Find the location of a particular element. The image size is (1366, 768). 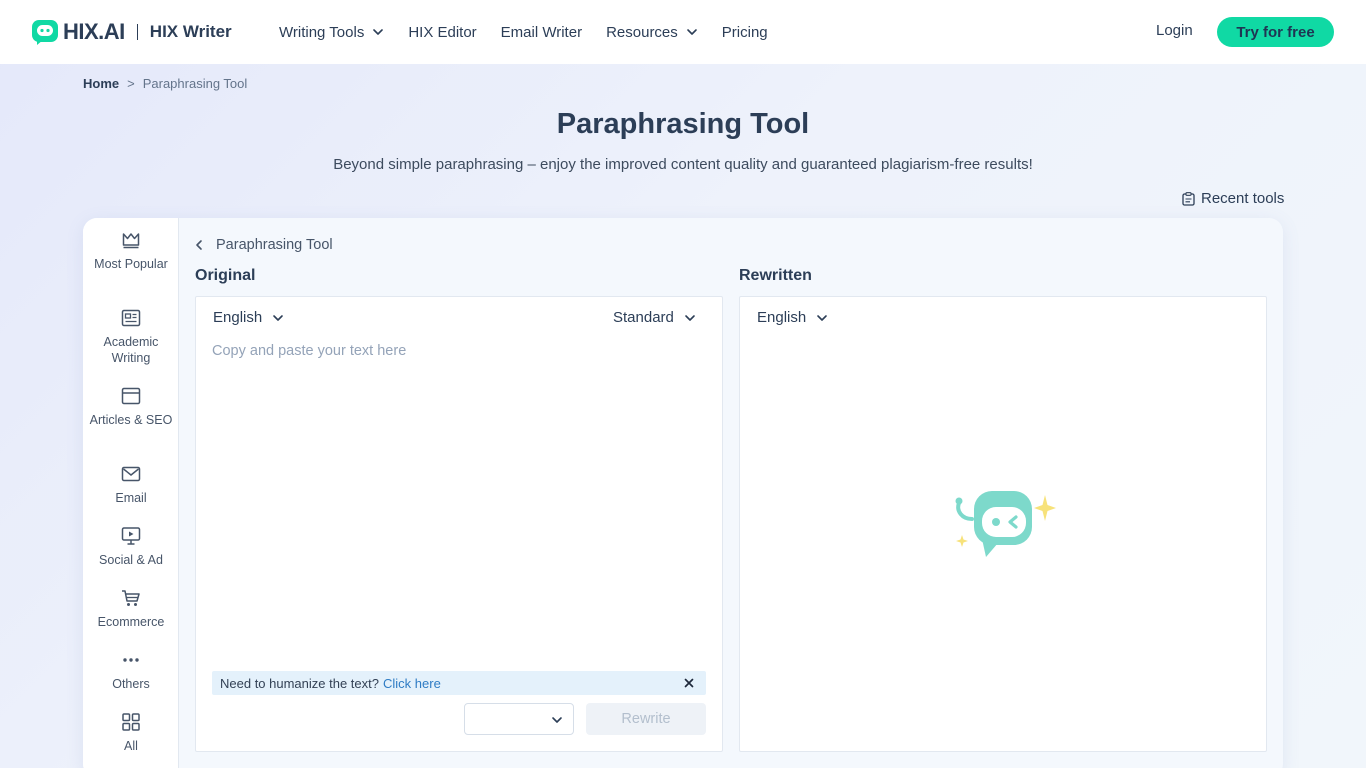

output-option-select is located at coordinates (519, 719).